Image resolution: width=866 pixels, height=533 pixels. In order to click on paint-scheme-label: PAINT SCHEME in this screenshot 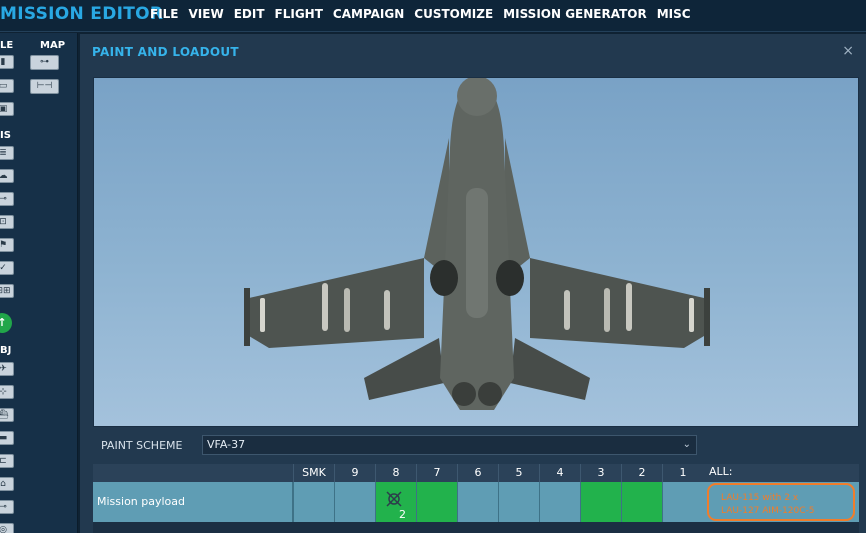, I will do `click(142, 445)`.